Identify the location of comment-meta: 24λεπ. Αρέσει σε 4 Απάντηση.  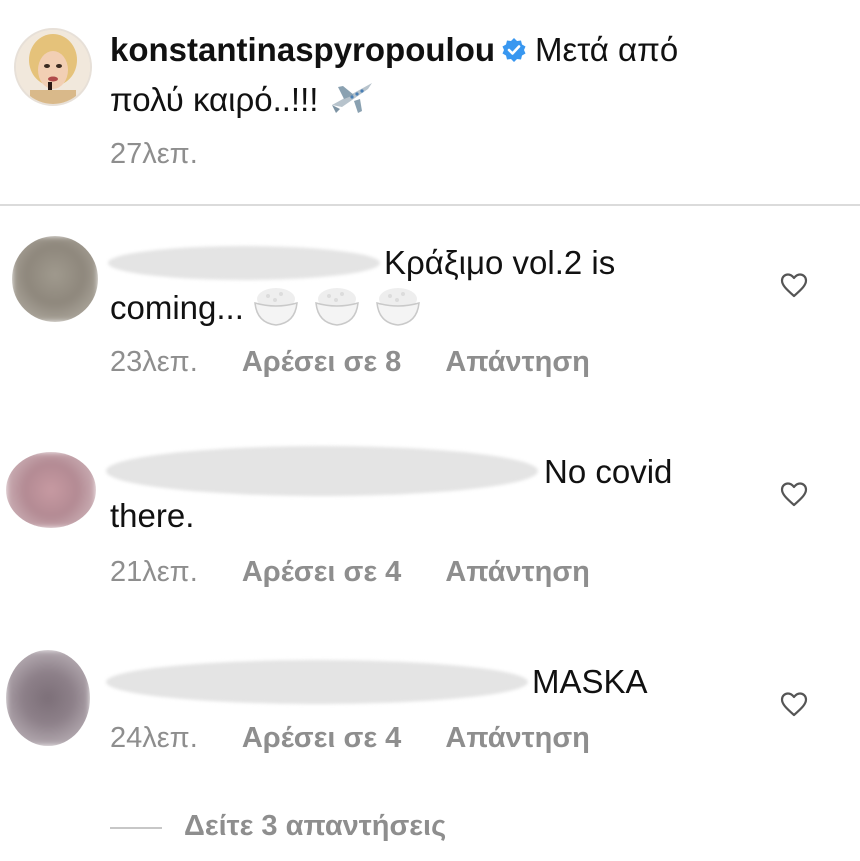
(350, 738).